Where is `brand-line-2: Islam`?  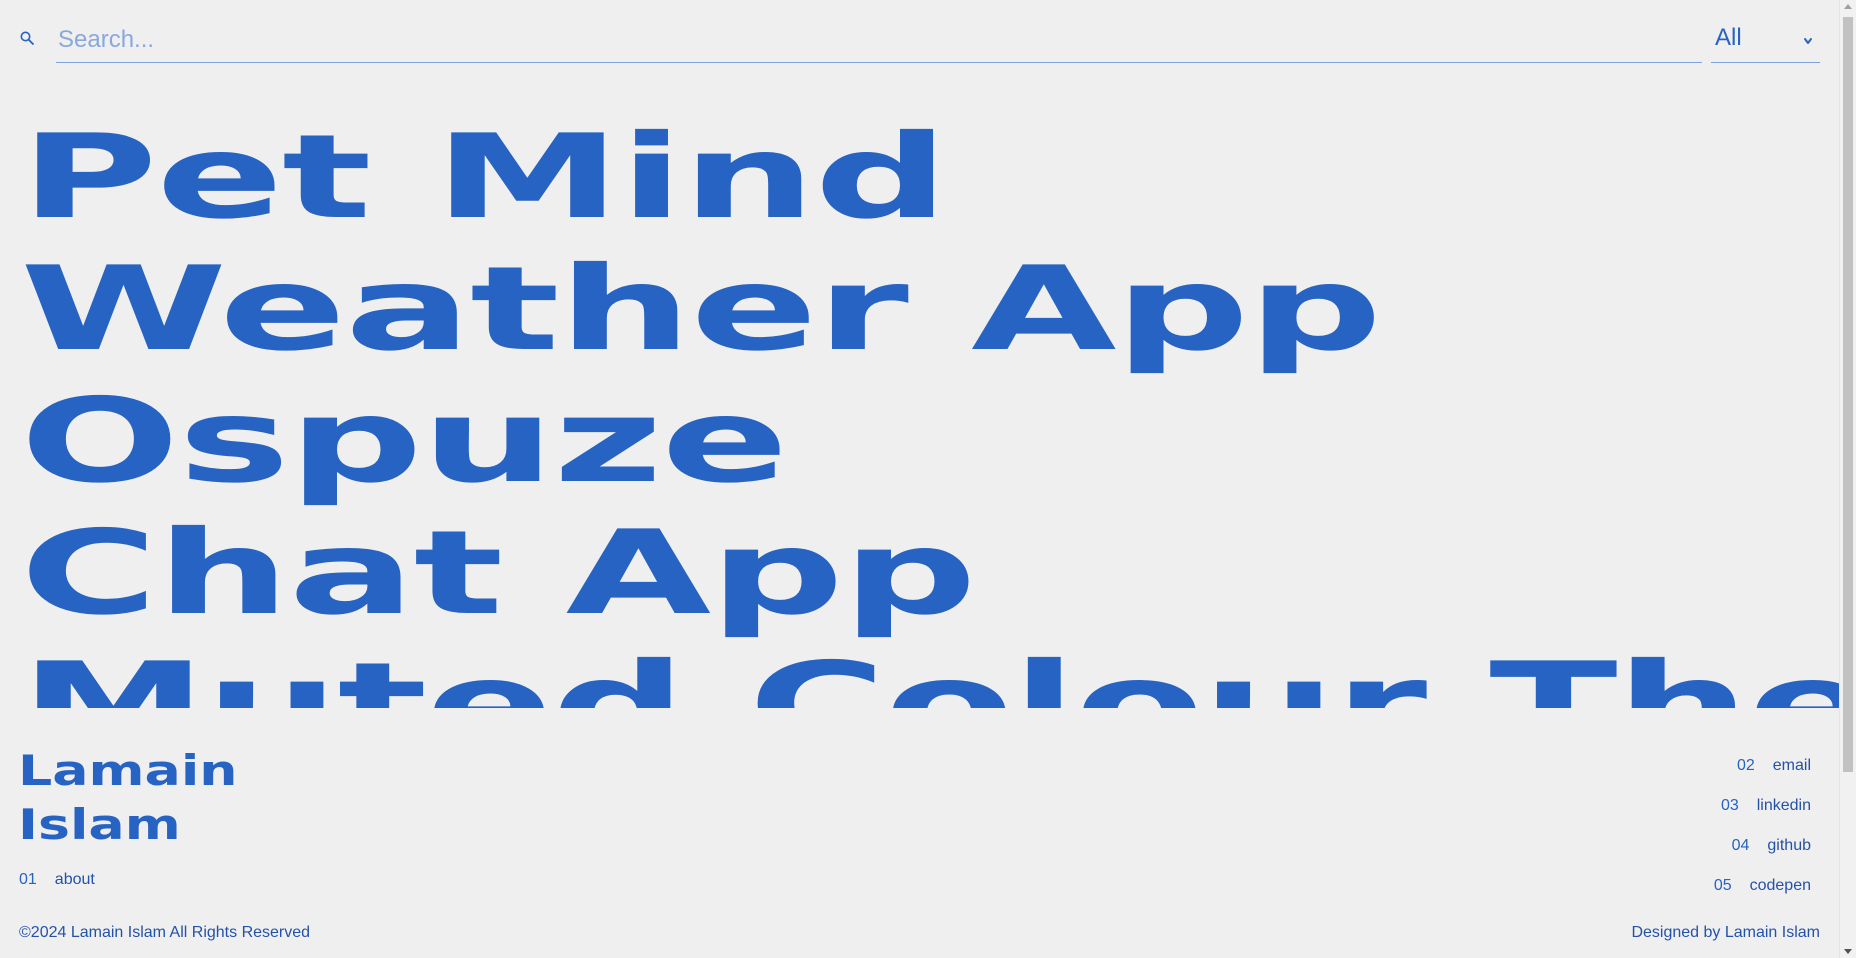 brand-line-2: Islam is located at coordinates (99, 824).